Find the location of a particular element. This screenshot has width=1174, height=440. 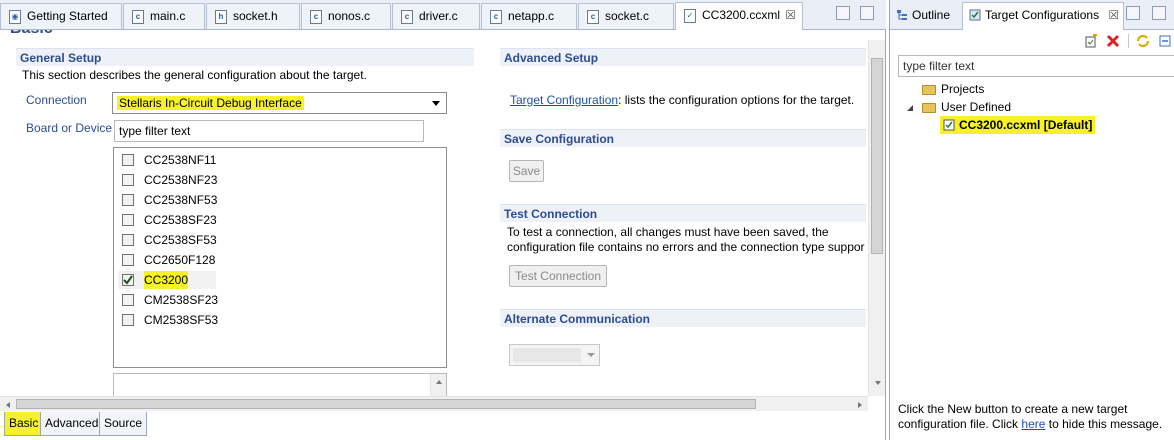

tab-socket-c: c socket.c is located at coordinates (626, 16).